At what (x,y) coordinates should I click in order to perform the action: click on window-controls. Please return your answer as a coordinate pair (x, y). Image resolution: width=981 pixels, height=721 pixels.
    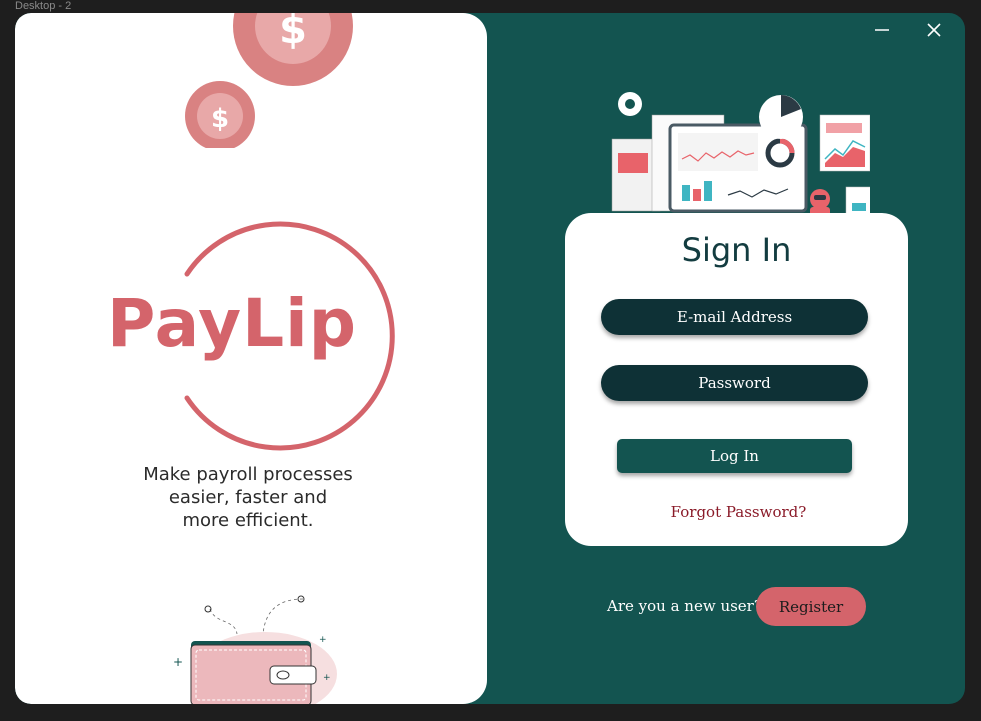
    Looking at the image, I should click on (908, 30).